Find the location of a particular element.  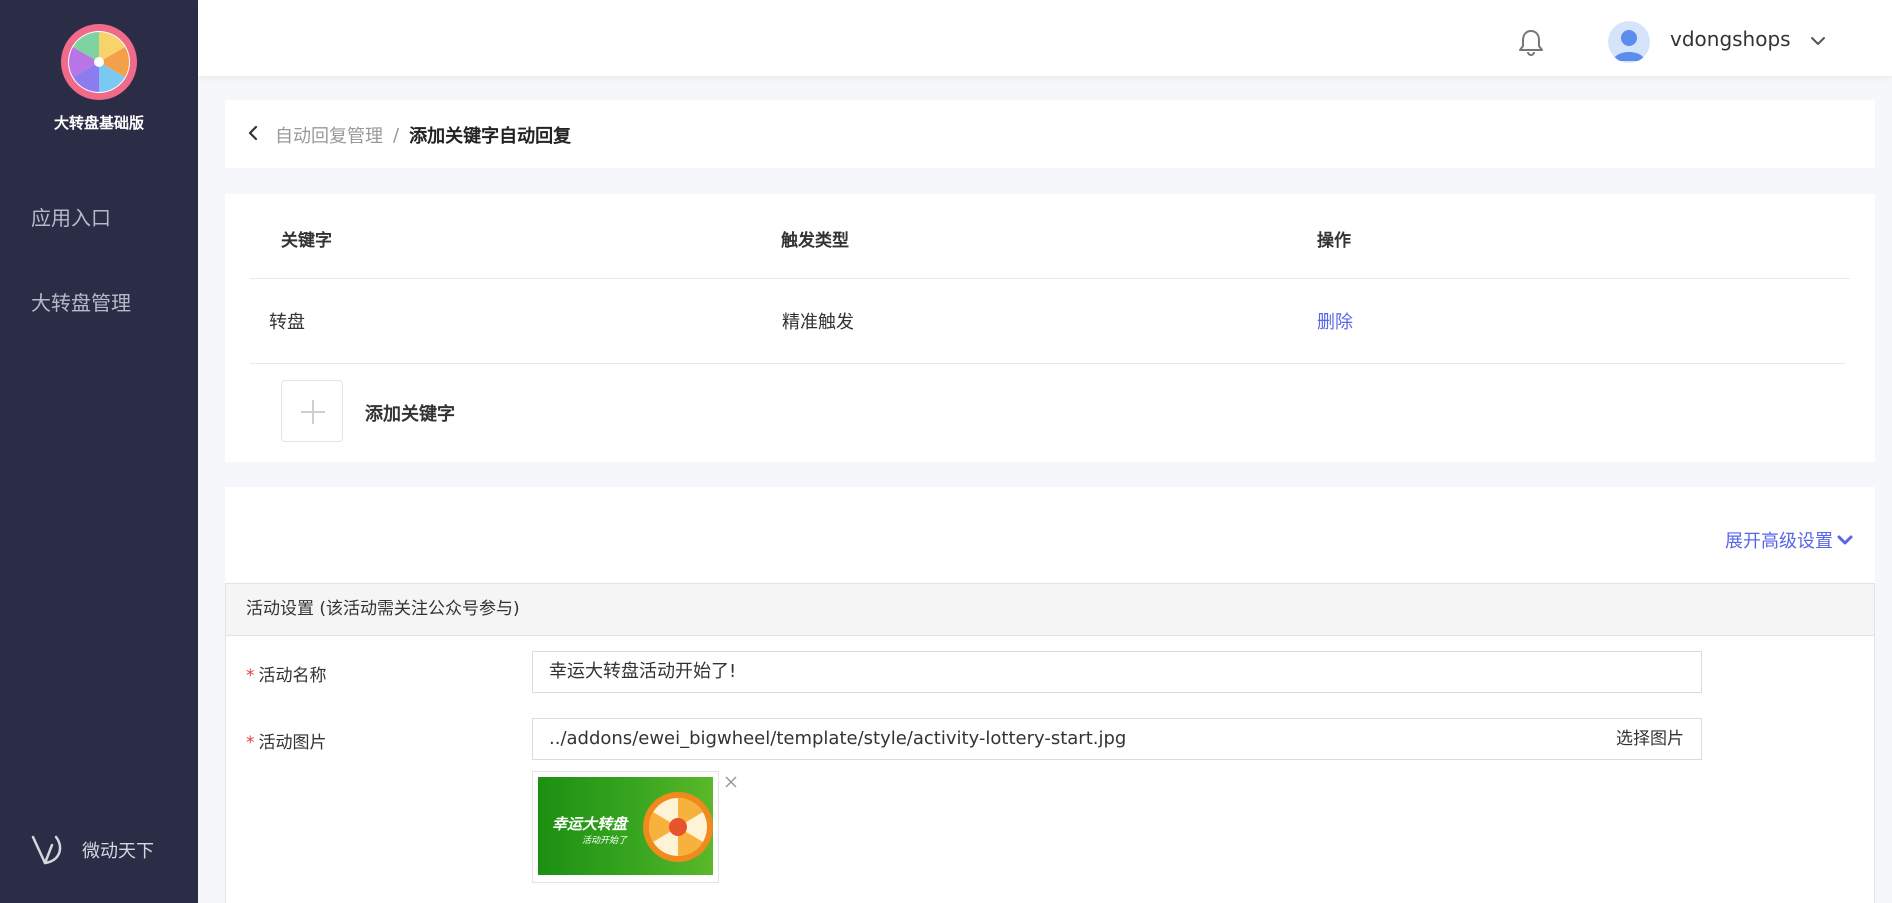

activity-name-label-text: 活动名称 is located at coordinates (292, 676).